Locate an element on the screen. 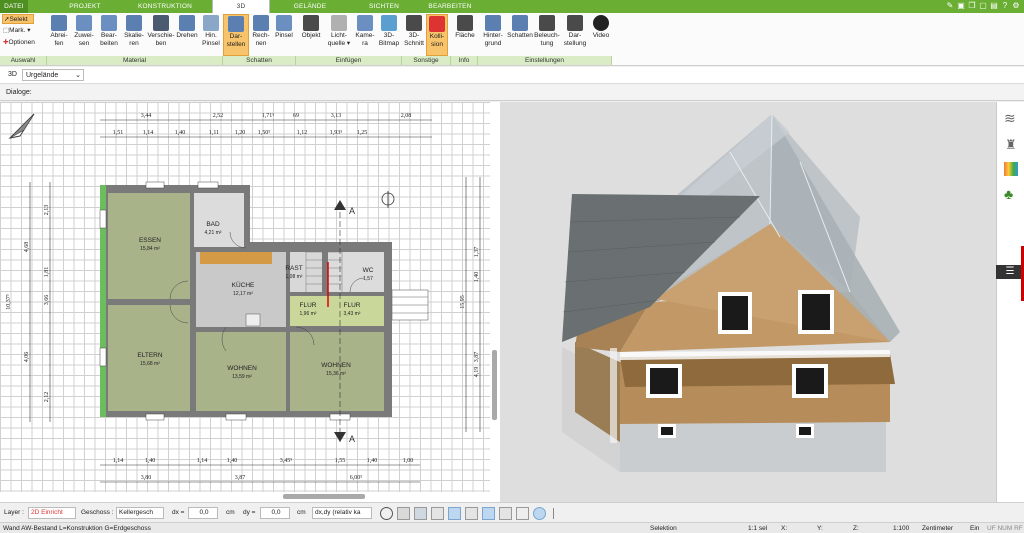 Image resolution: width=1024 pixels, height=533 pixels. north-icon is located at coordinates (539, 513).